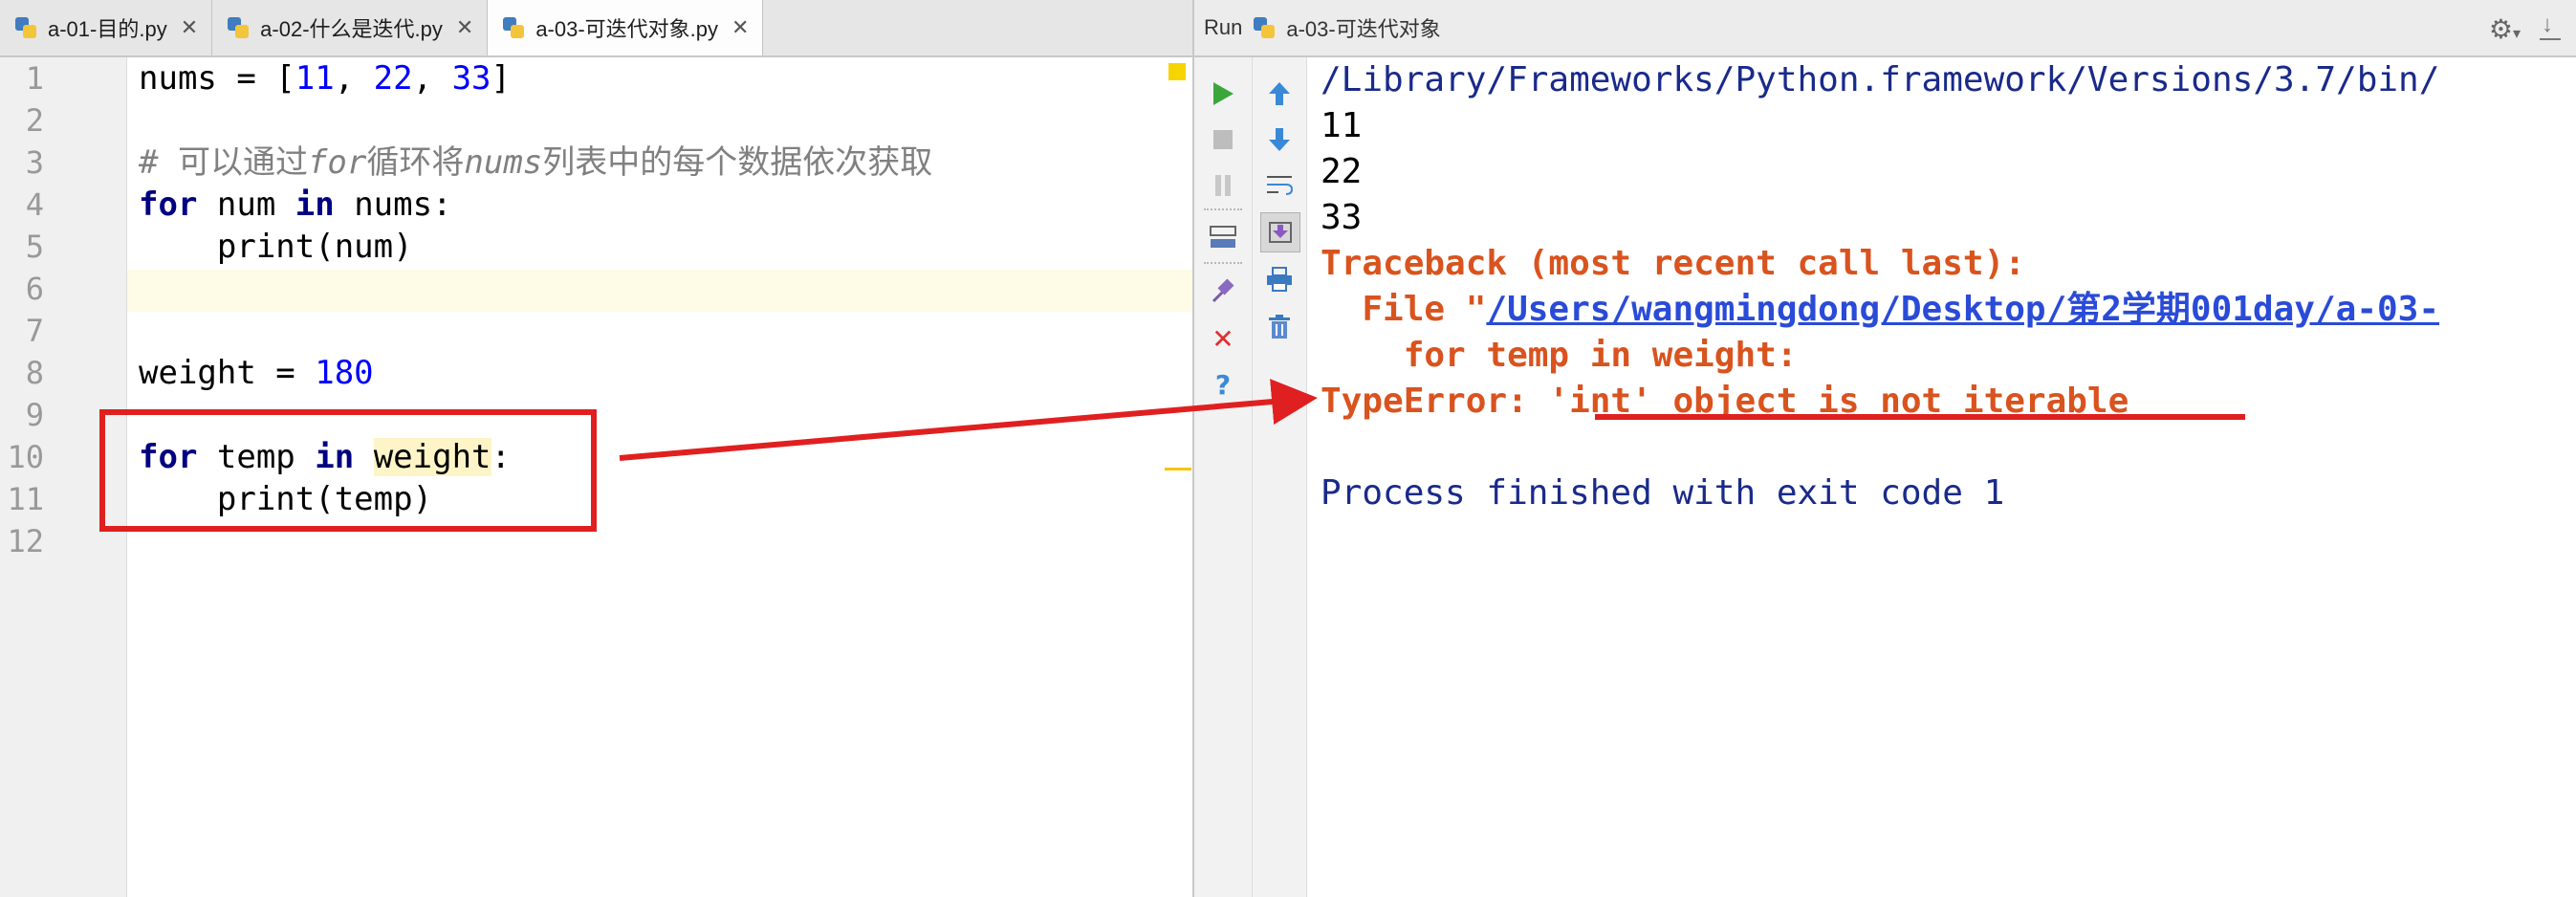 The height and width of the screenshot is (897, 2576). What do you see at coordinates (34, 78) in the screenshot?
I see `line-number: 1` at bounding box center [34, 78].